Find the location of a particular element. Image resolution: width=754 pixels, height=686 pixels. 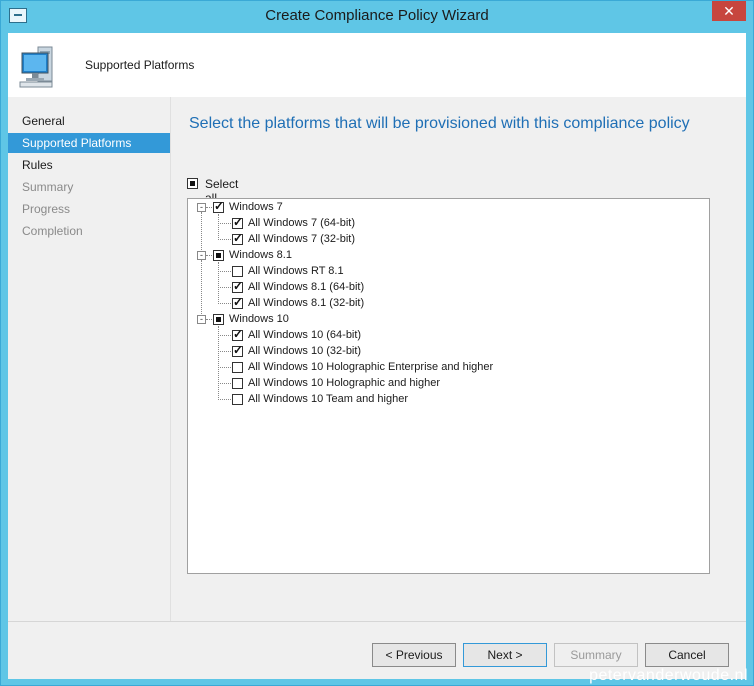

tree-item-all-windows-10-64: All Windows 10 (64-bit) is located at coordinates (304, 335).